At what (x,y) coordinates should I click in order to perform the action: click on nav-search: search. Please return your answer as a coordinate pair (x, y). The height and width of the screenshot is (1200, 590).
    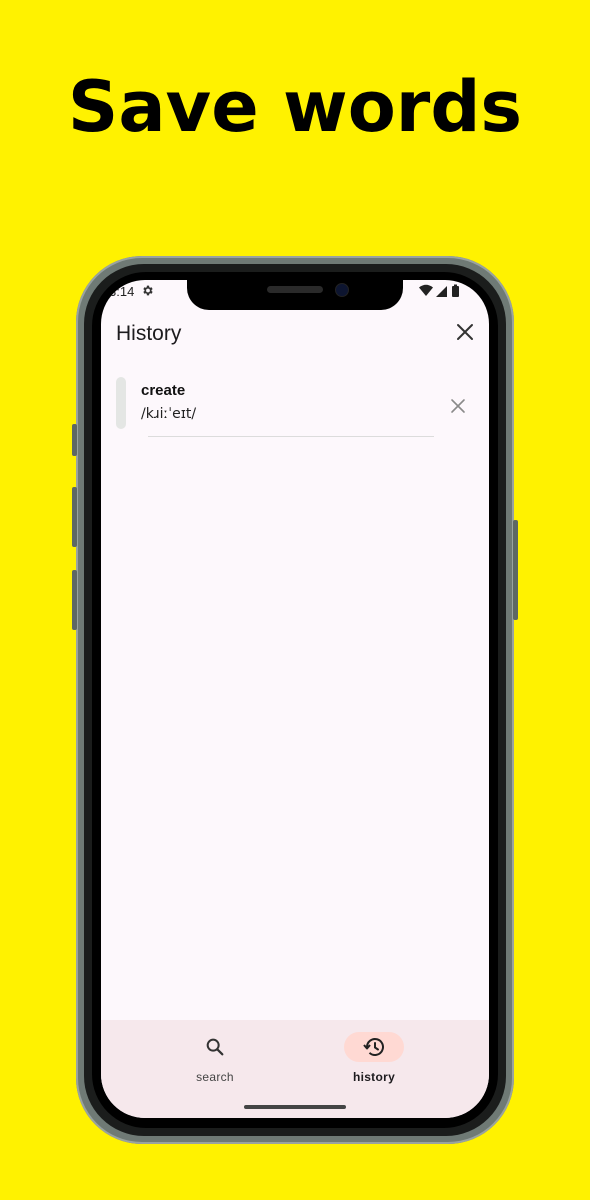
    Looking at the image, I should click on (215, 1062).